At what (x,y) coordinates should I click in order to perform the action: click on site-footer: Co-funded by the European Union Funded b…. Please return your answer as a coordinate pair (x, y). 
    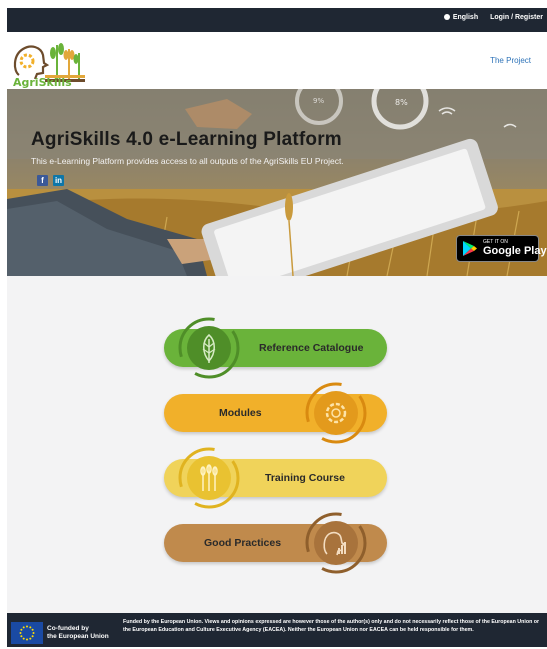
    Looking at the image, I should click on (277, 630).